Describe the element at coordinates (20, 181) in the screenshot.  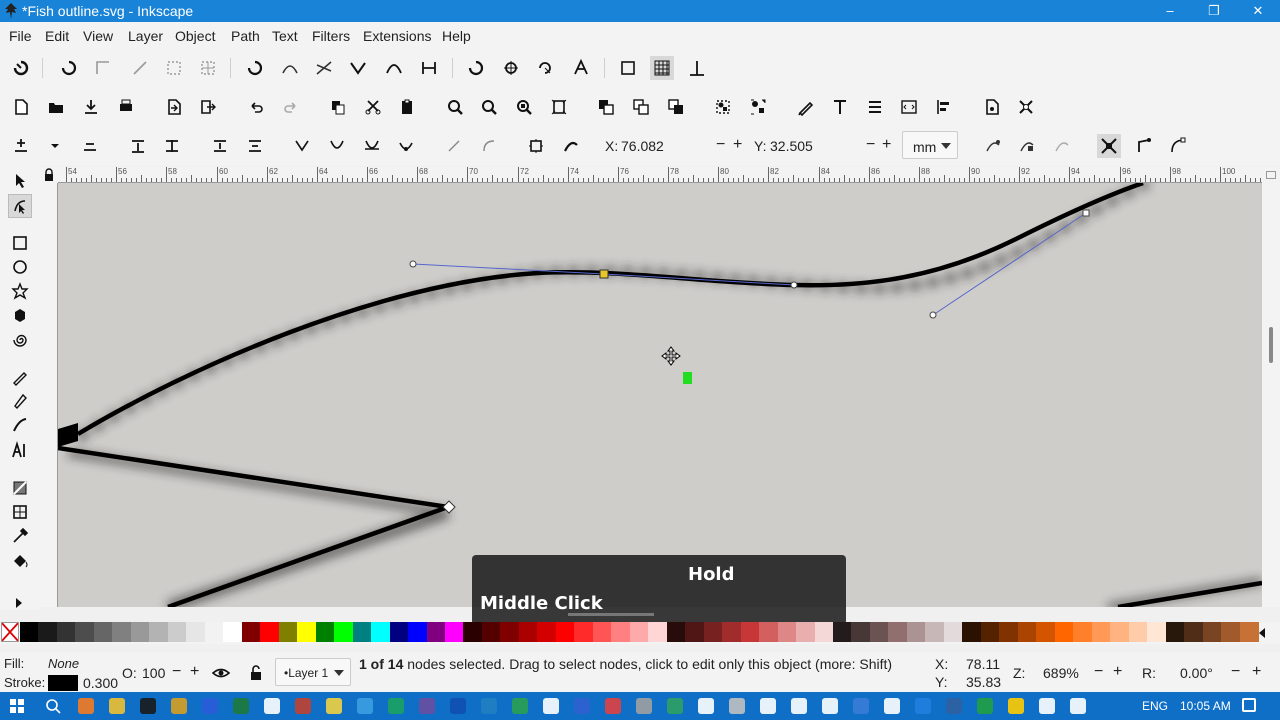
I see `selector-tool-icon` at that location.